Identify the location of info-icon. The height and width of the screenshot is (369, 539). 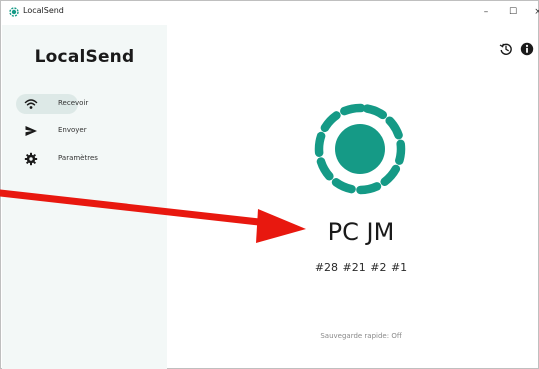
(527, 49).